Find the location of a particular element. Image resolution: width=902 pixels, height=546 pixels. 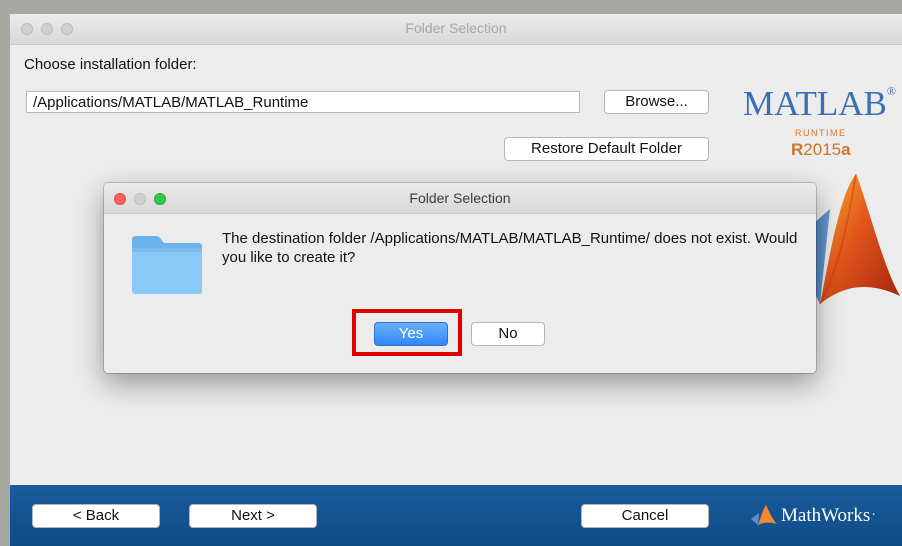

restore-default-folder-button: Restore Default Folder is located at coordinates (606, 149).